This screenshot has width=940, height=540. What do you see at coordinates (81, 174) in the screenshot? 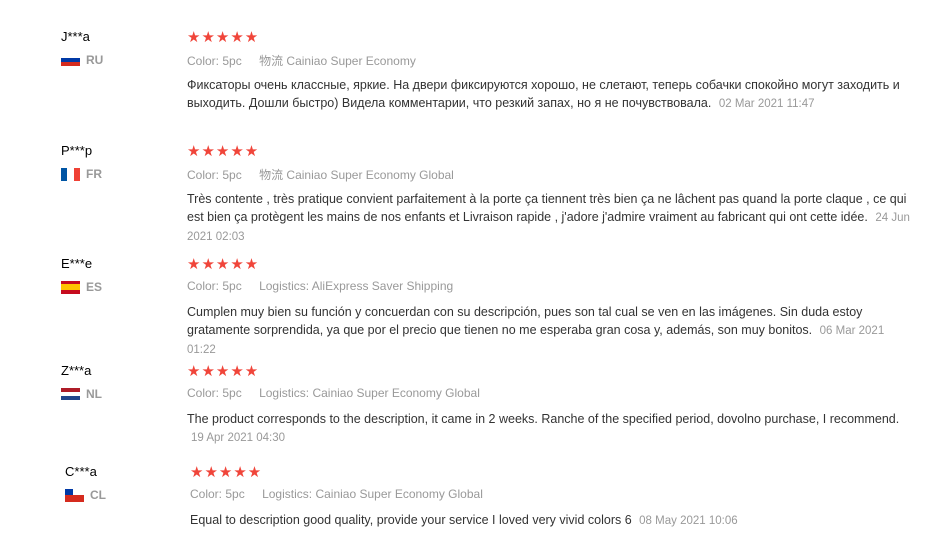
I see `reviewer-country: FR` at bounding box center [81, 174].